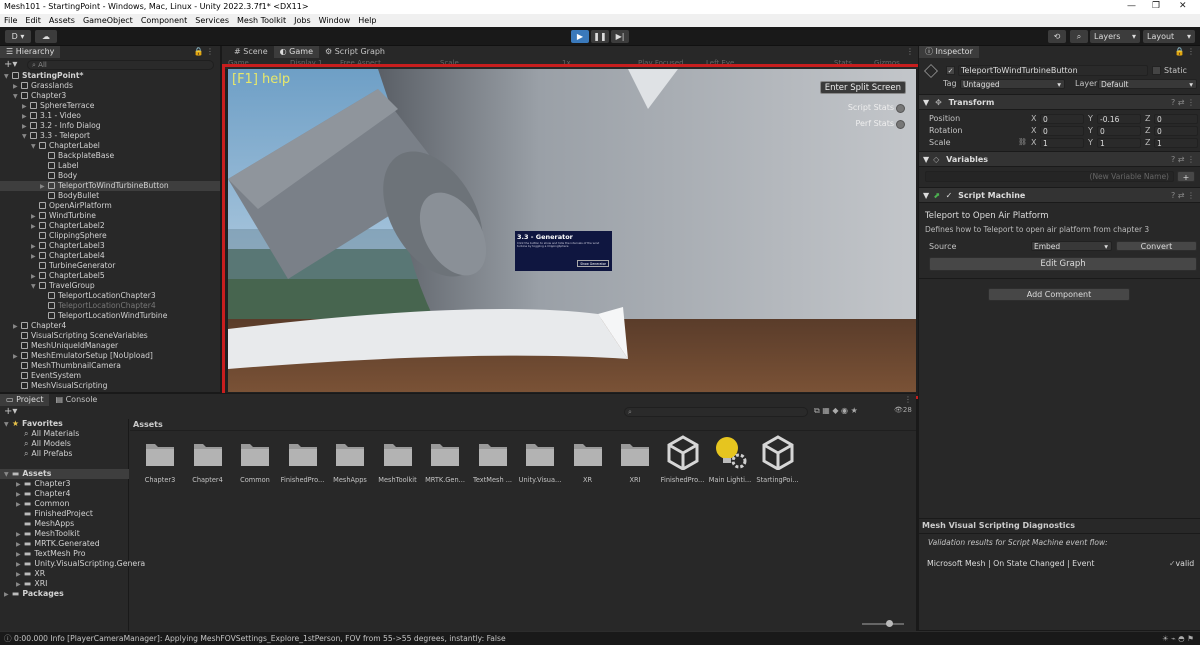  Describe the element at coordinates (296, 52) in the screenshot. I see `tab-game: ◐ Game` at that location.